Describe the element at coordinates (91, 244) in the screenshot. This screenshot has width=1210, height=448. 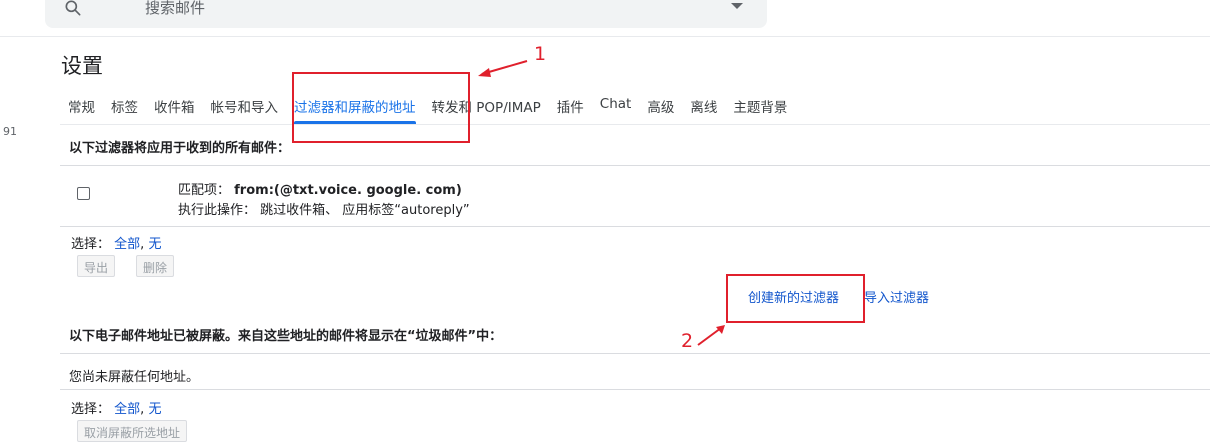
I see `select-label: 选择：` at that location.